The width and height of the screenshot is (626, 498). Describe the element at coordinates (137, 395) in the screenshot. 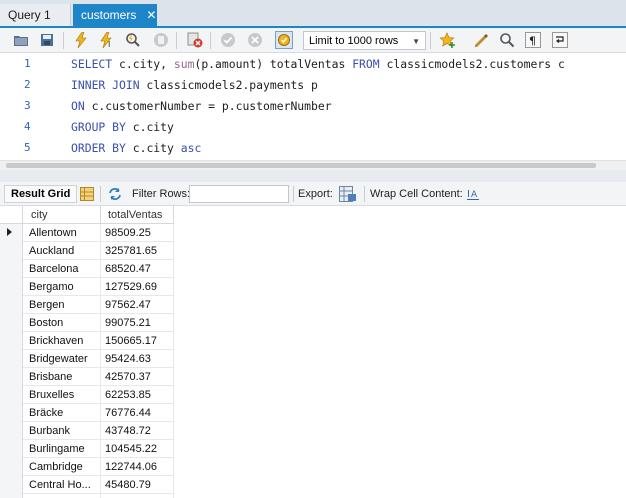

I see `cell-totalventas: 62253.85` at that location.